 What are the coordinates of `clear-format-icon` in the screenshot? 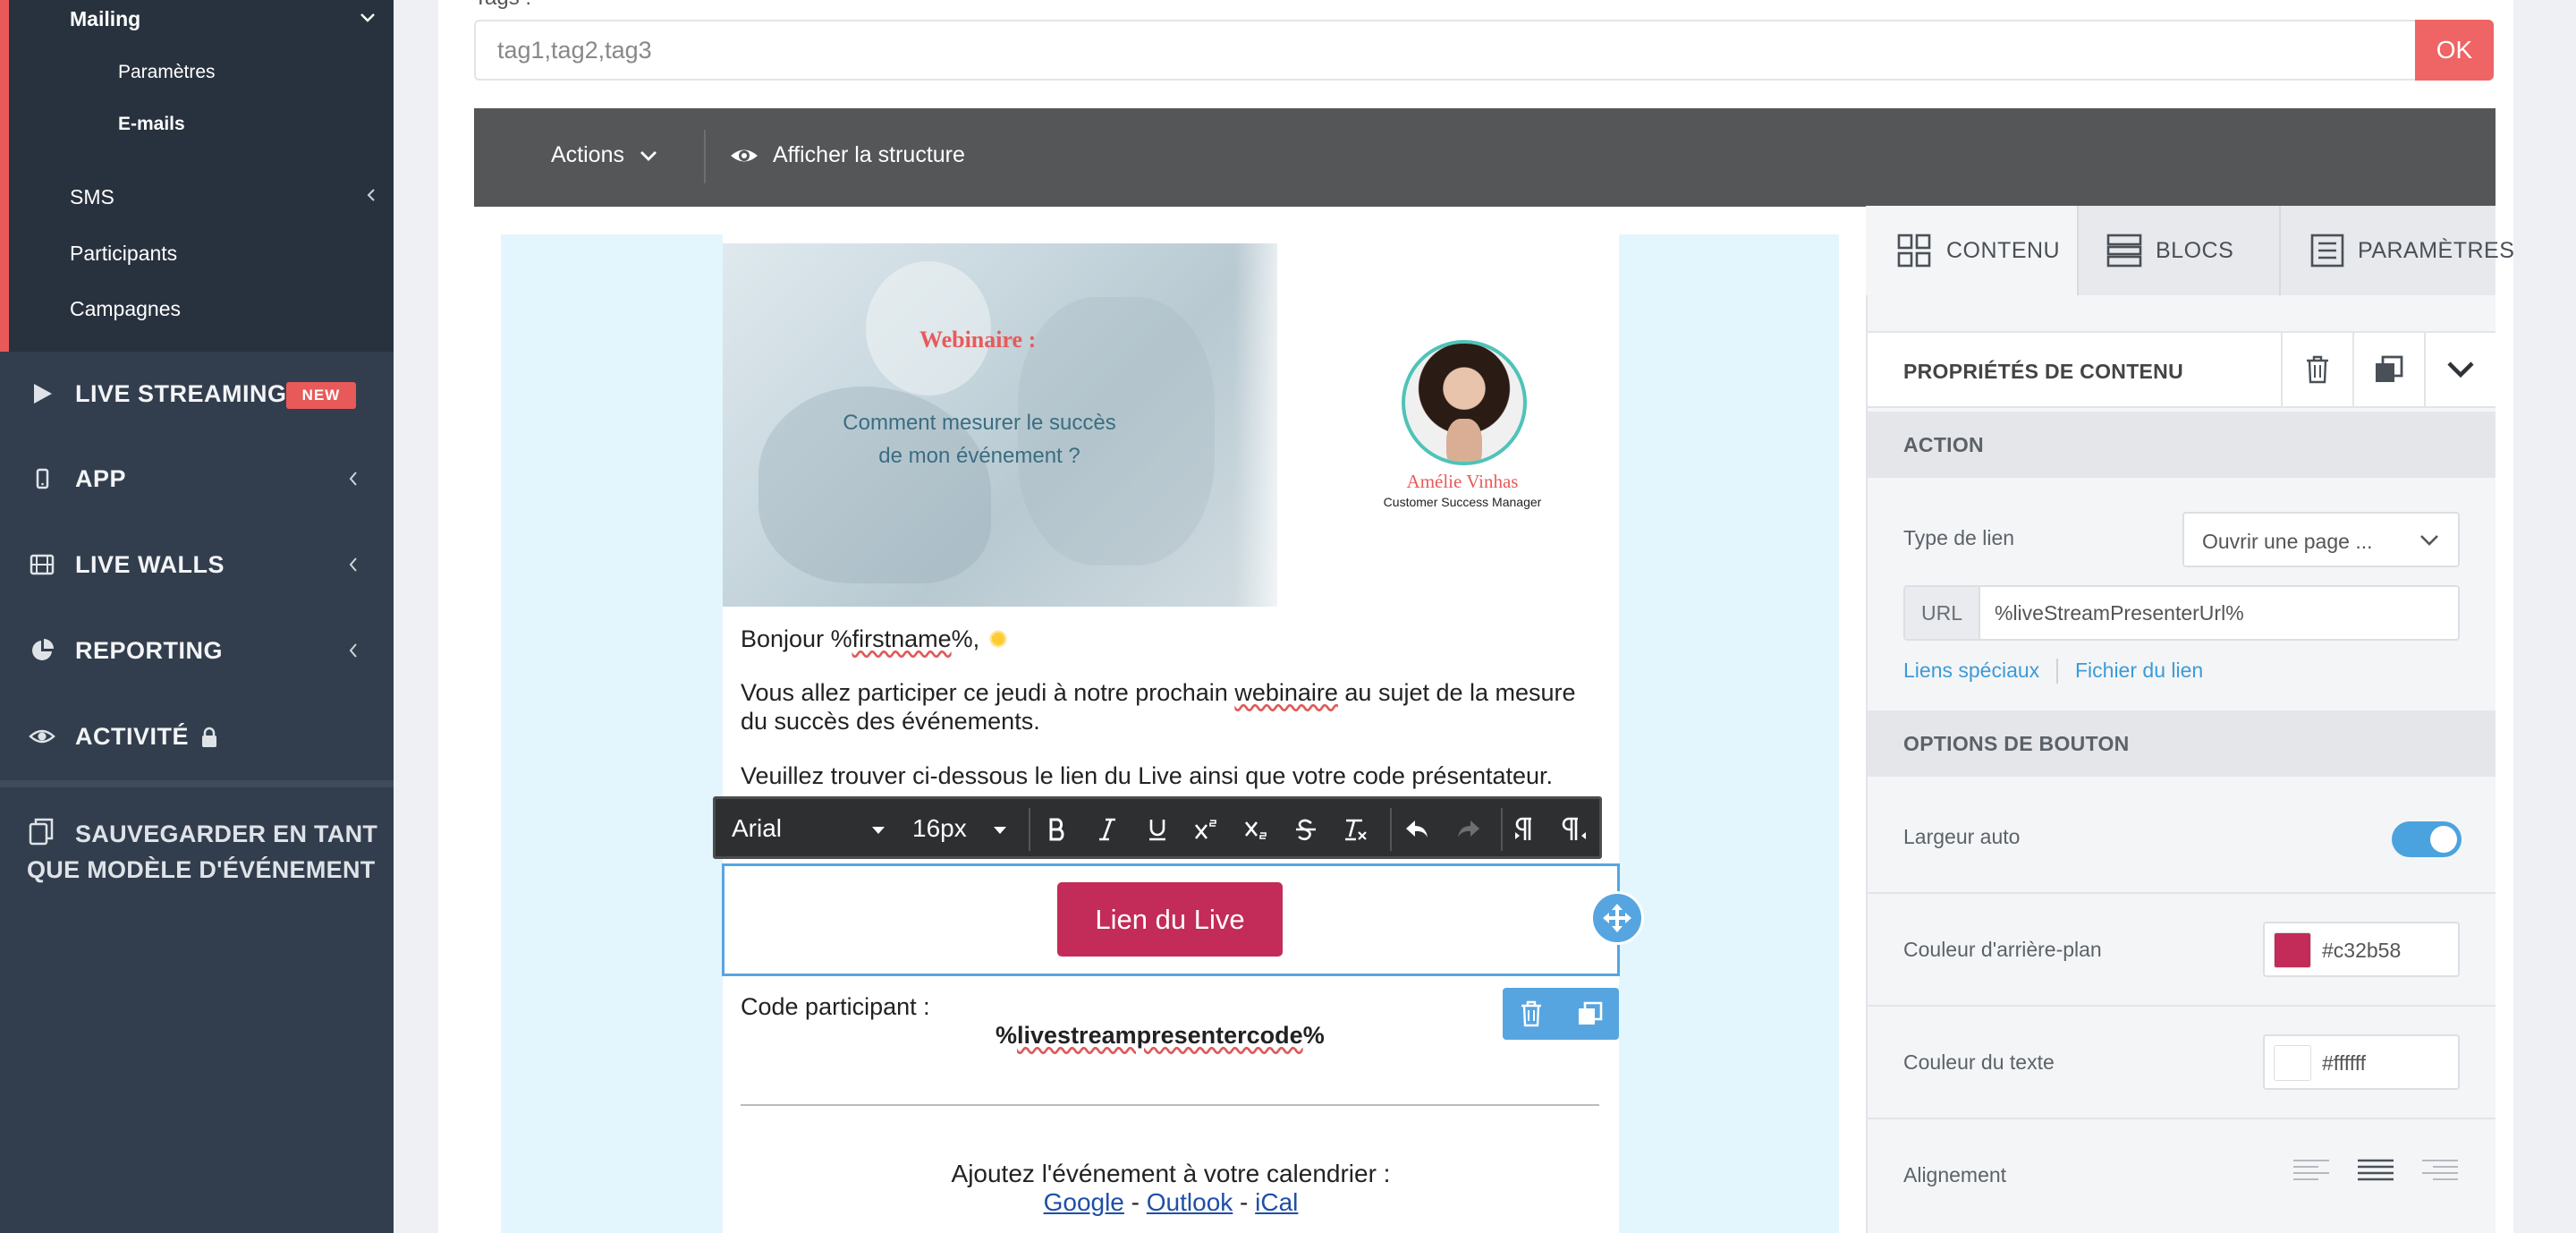 It's located at (1356, 830).